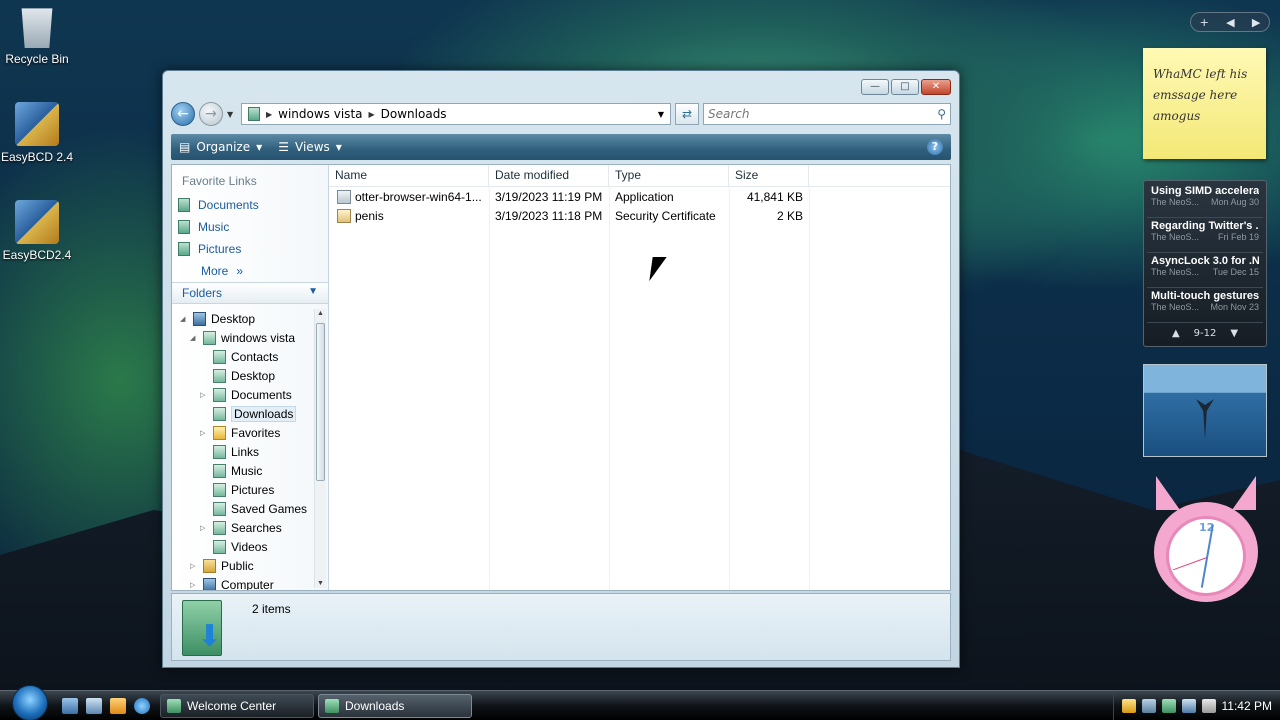 The height and width of the screenshot is (720, 1280). I want to click on tree-item-saved-games: Saved Games, so click(243, 508).